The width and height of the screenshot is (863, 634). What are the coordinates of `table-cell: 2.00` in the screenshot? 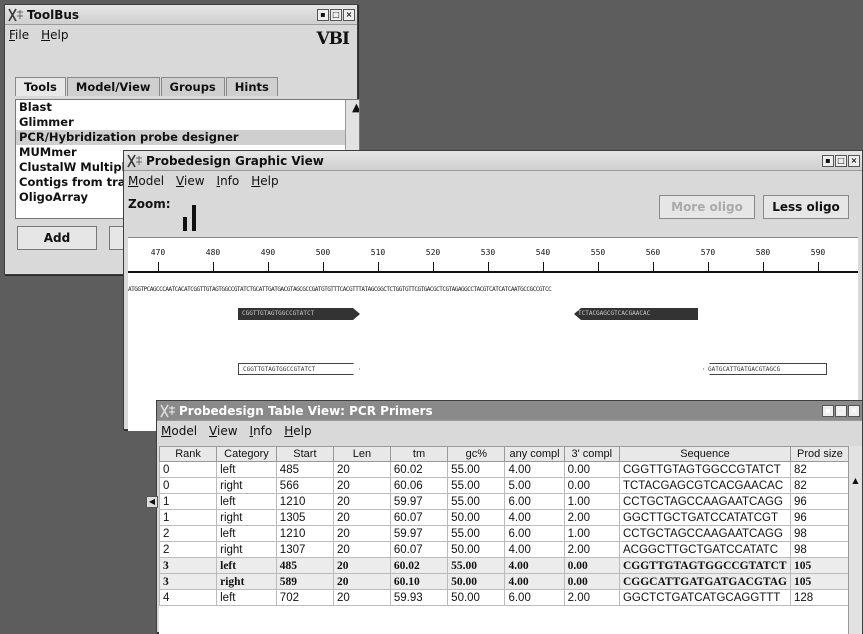 It's located at (591, 517).